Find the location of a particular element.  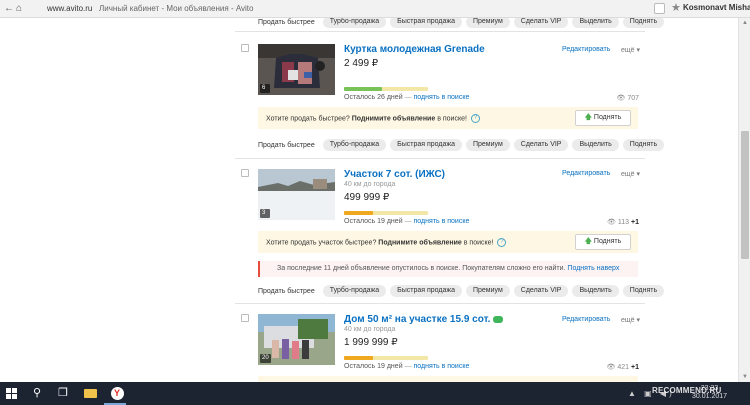

page-scrollbar: ▲ ▼ is located at coordinates (744, 200).